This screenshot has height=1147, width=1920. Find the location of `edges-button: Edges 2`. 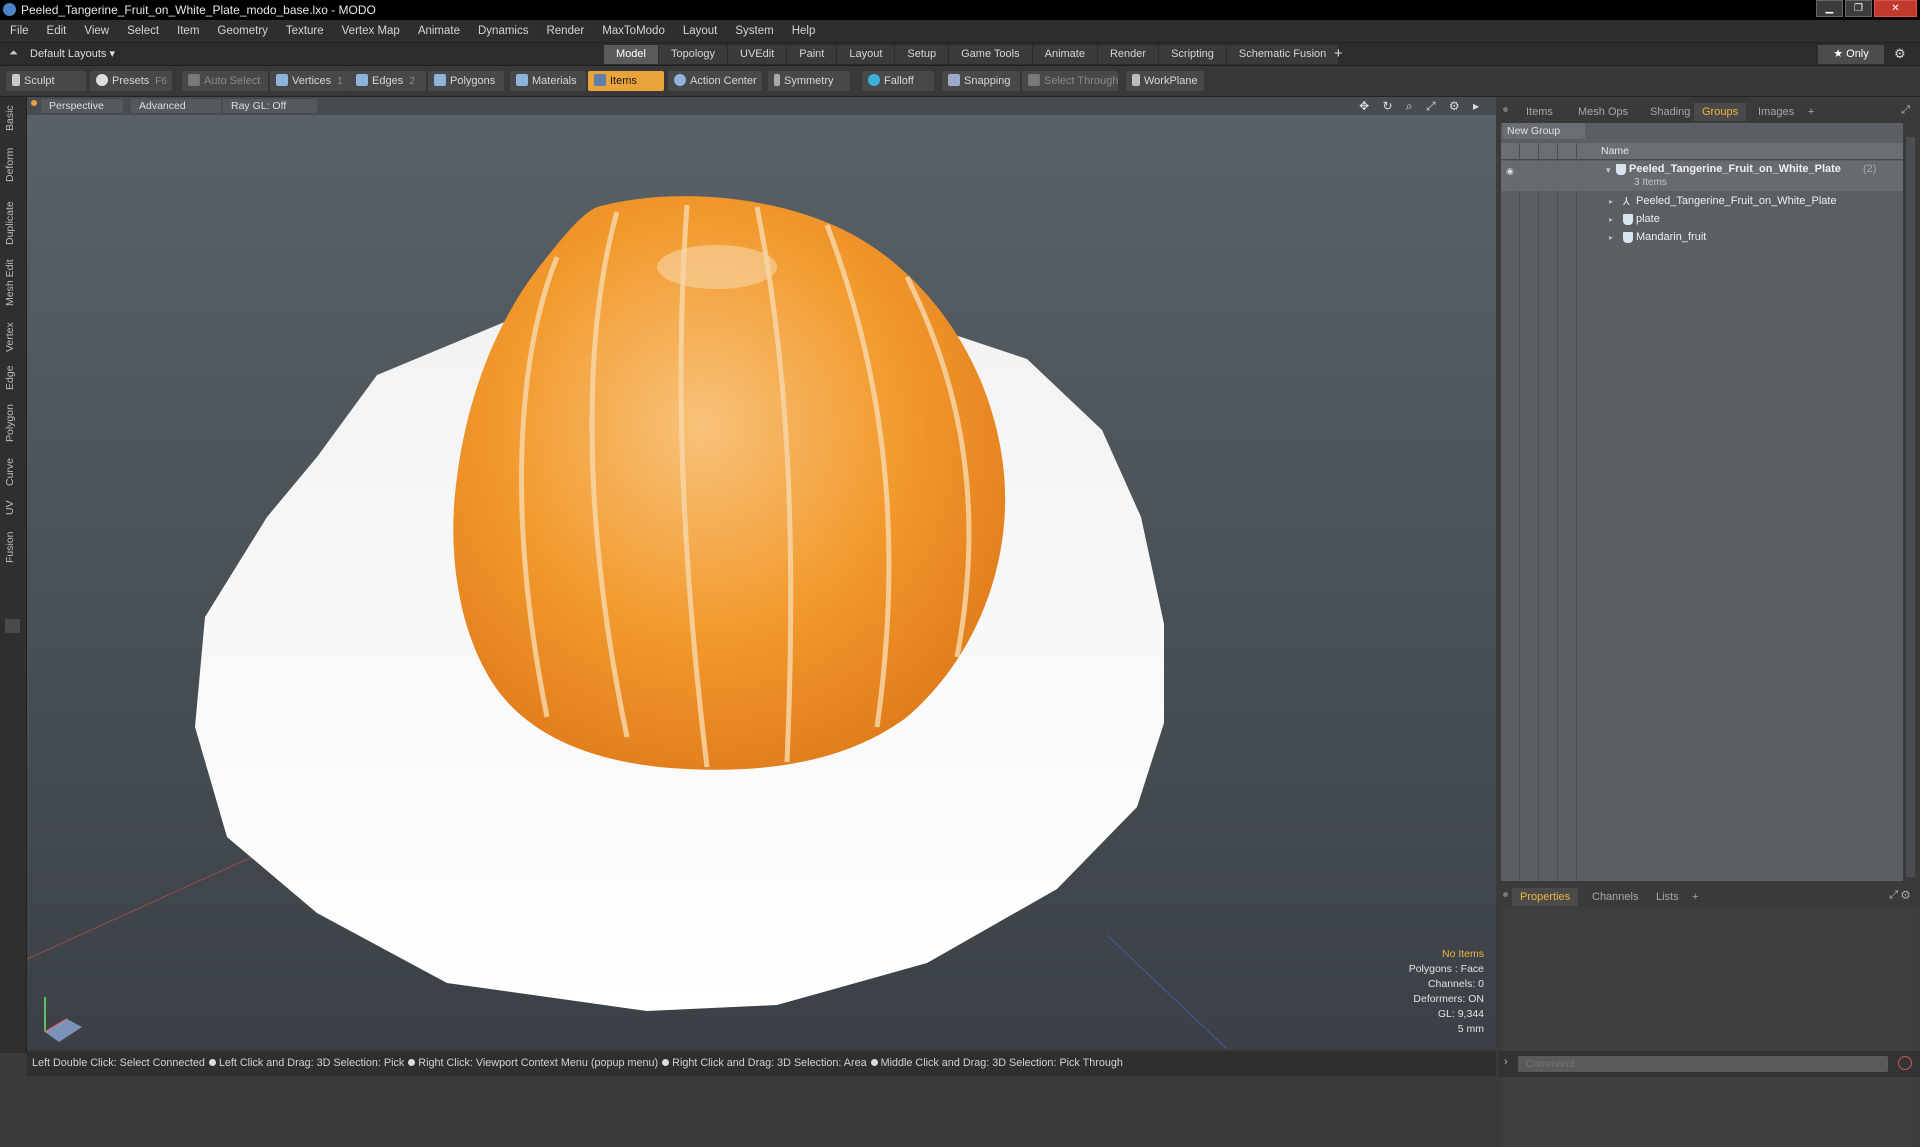

edges-button: Edges 2 is located at coordinates (388, 81).